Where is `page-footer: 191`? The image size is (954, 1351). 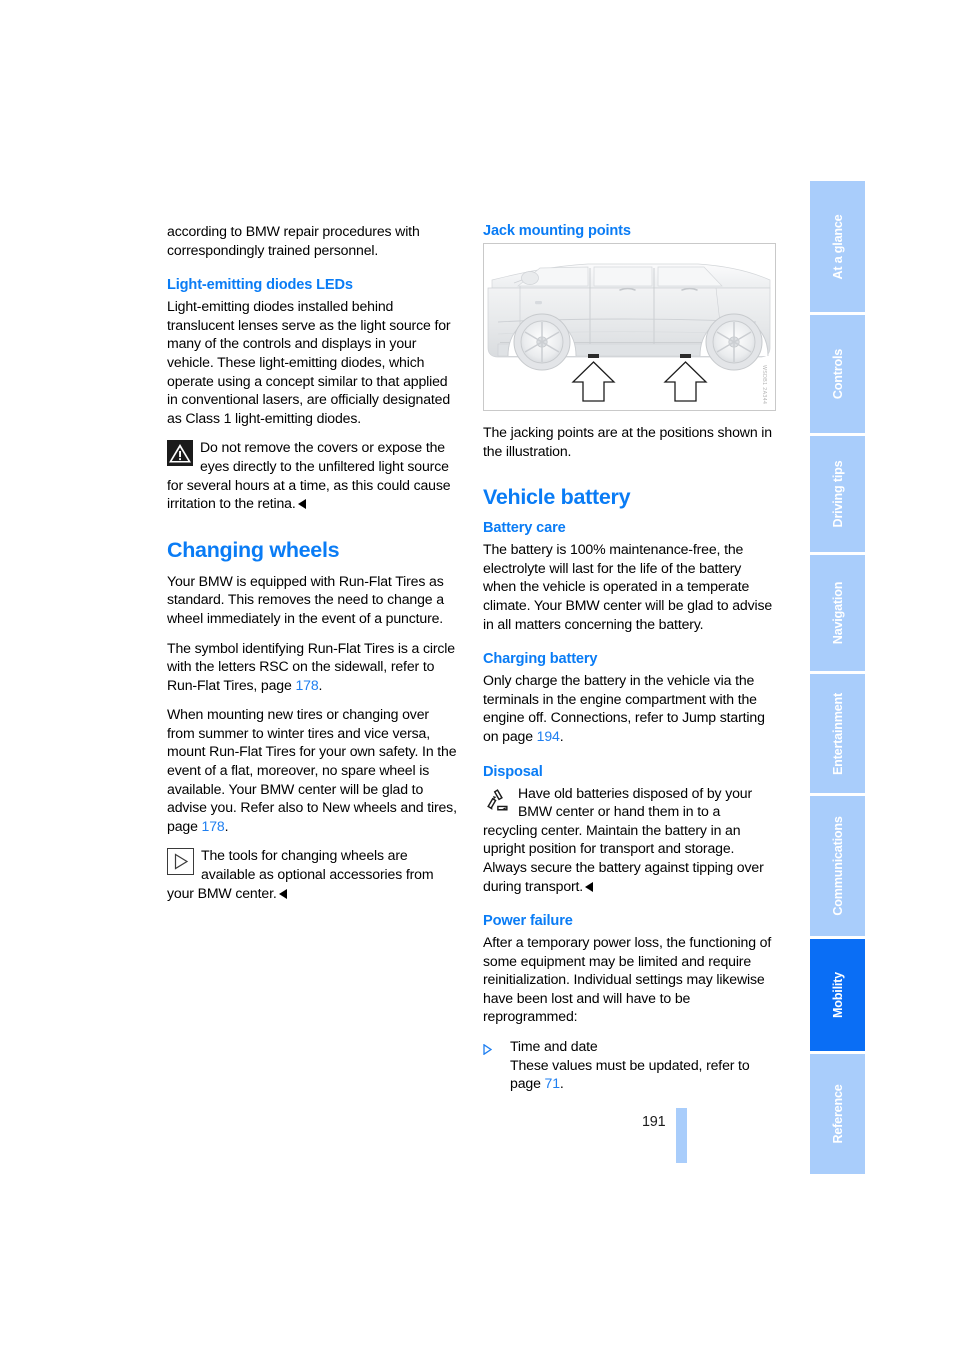
page-footer: 191 is located at coordinates (710, 1138).